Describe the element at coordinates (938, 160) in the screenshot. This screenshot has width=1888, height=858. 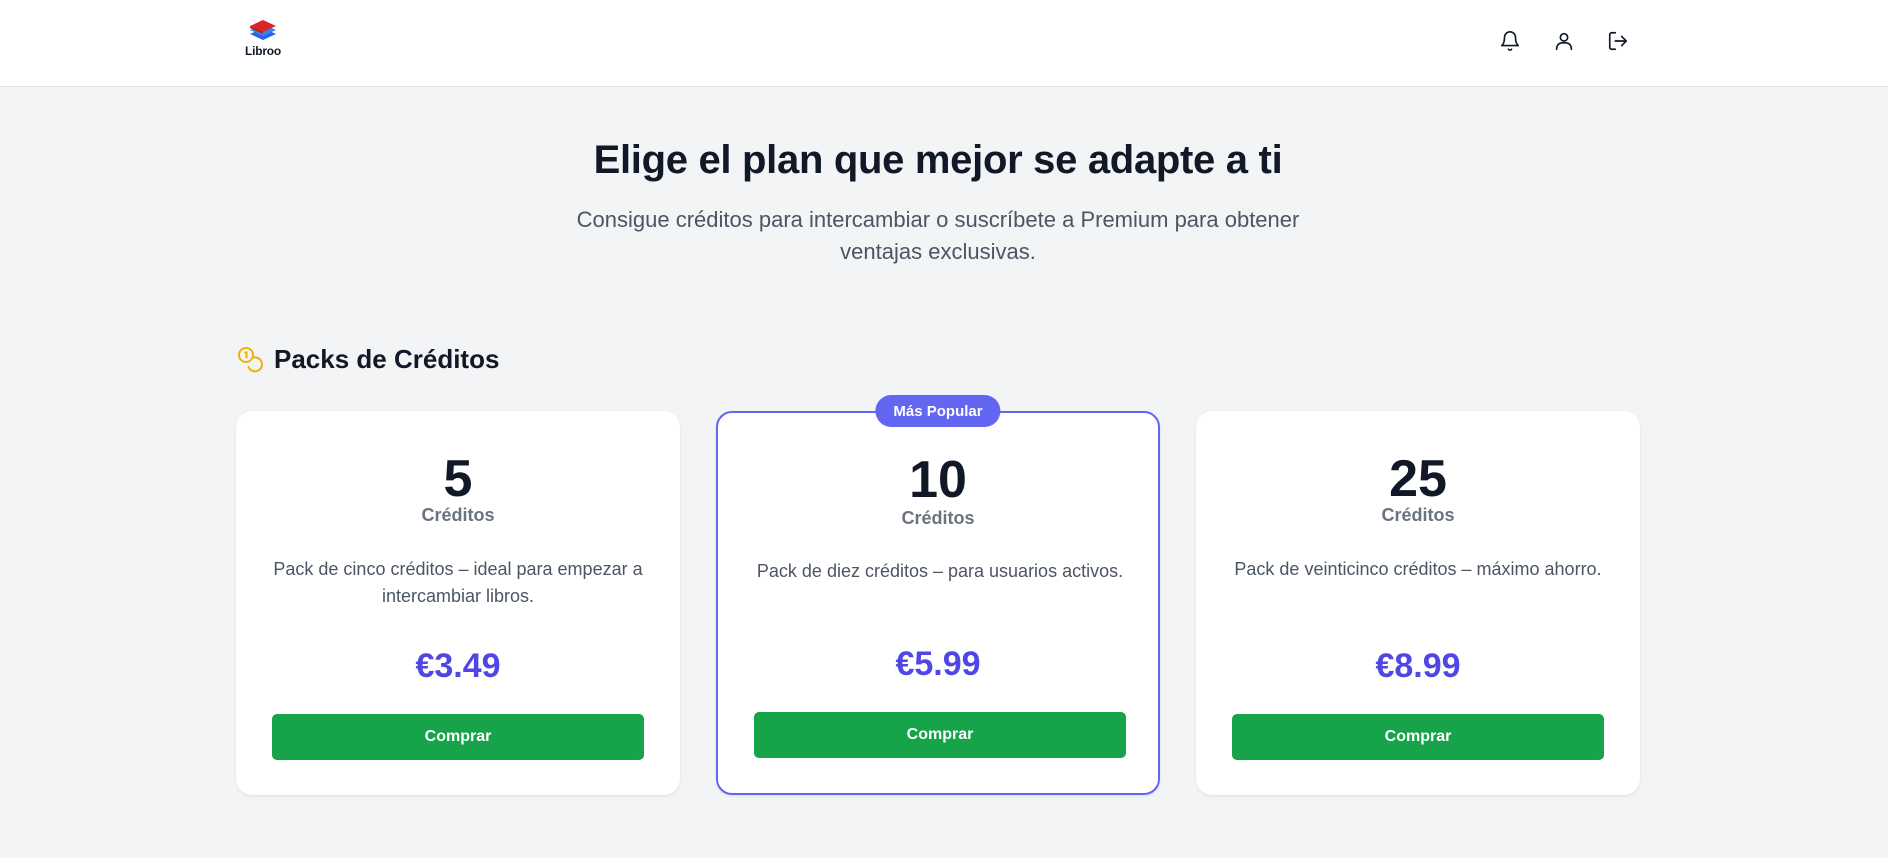
I see `page-title: Elige el plan que mejor se adapte a ti` at that location.